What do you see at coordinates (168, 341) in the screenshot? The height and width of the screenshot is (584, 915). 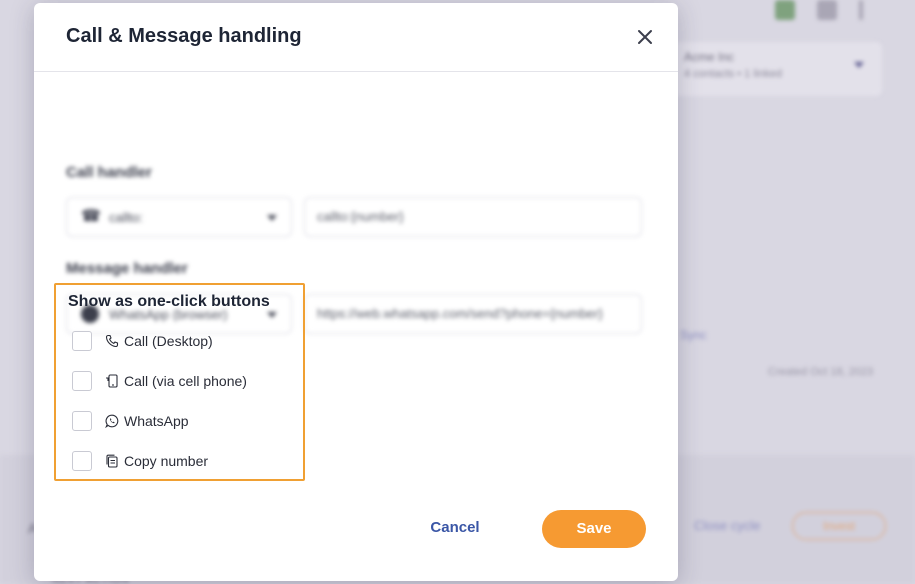 I see `call-desktop-label: Call (Desktop)` at bounding box center [168, 341].